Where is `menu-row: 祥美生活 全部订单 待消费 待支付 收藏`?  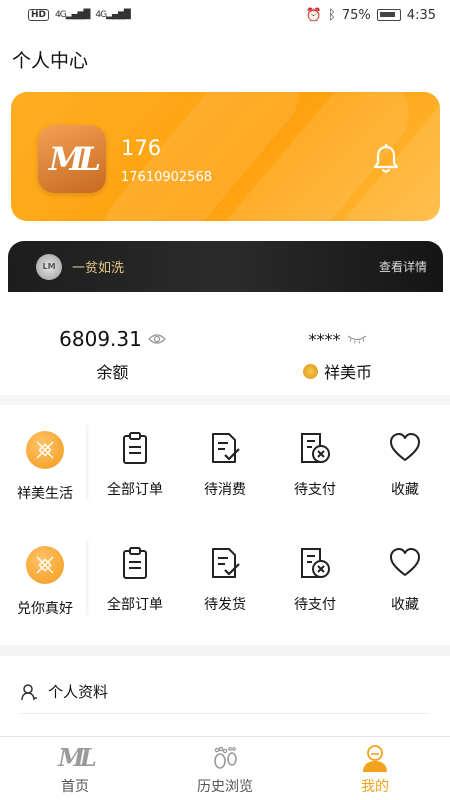 menu-row: 祥美生活 全部订单 待消费 待支付 收藏 is located at coordinates (225, 462).